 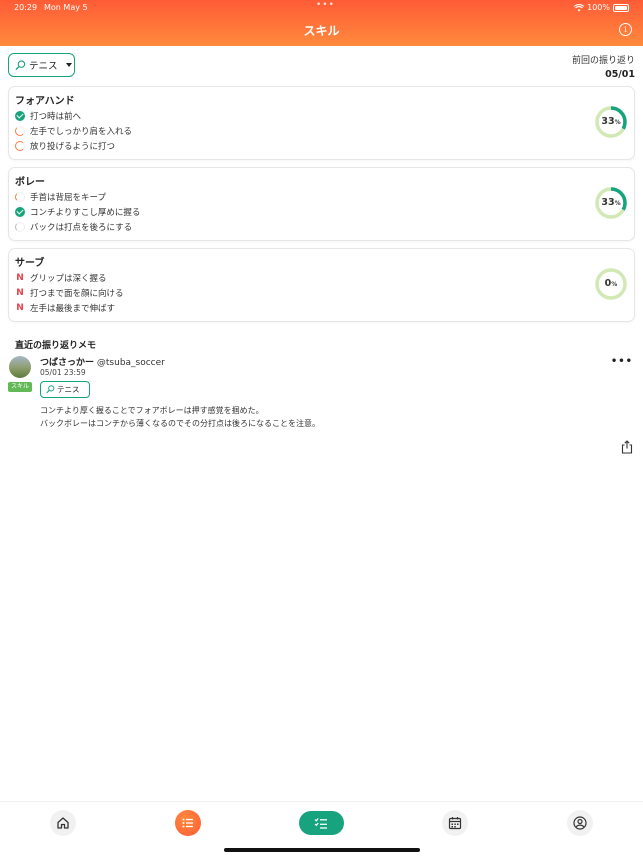 What do you see at coordinates (56, 116) in the screenshot?
I see `skill-item-label: 打つ時は前へ` at bounding box center [56, 116].